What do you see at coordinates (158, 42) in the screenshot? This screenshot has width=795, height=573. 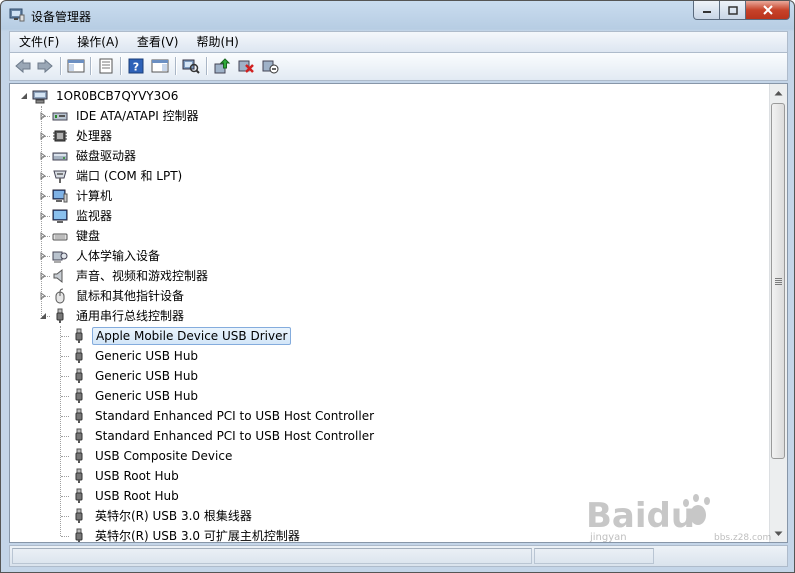 I see `menu-view: 查看(V)` at bounding box center [158, 42].